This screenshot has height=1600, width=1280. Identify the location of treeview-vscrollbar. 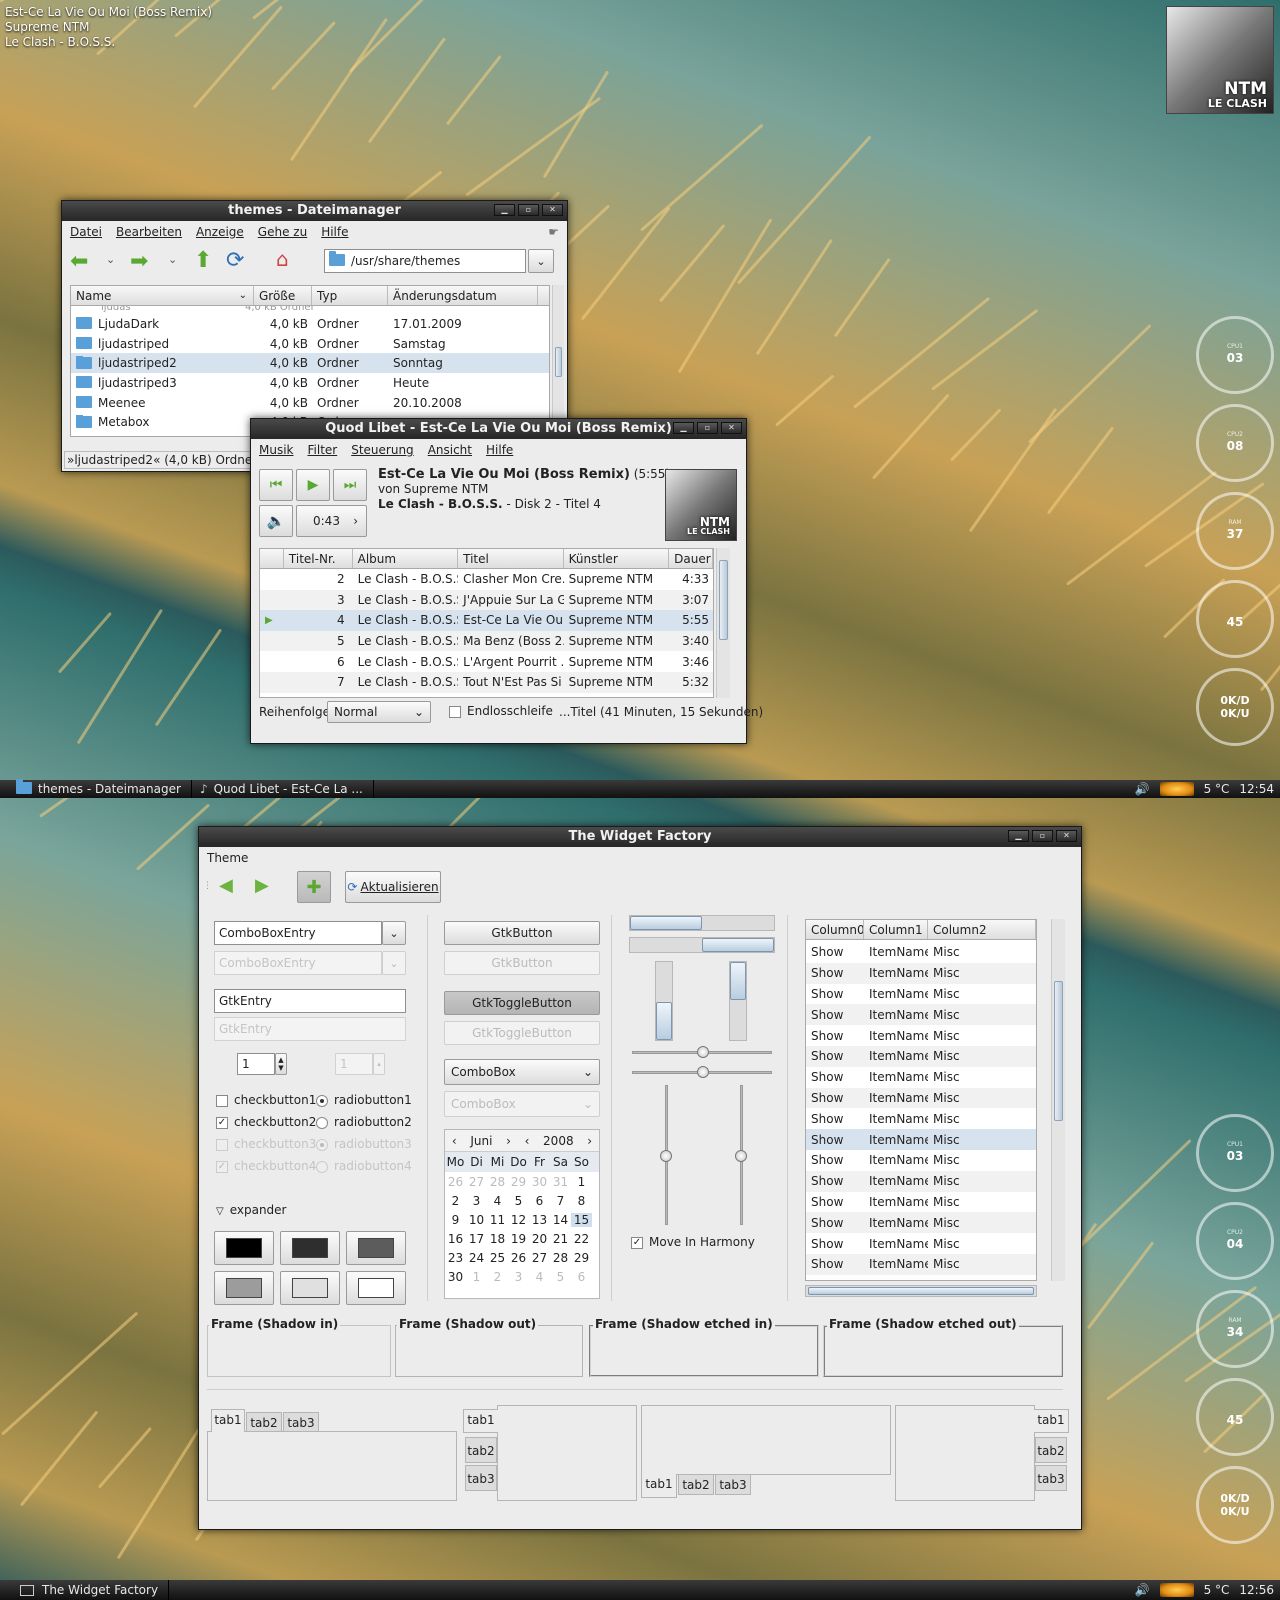
(1058, 1100).